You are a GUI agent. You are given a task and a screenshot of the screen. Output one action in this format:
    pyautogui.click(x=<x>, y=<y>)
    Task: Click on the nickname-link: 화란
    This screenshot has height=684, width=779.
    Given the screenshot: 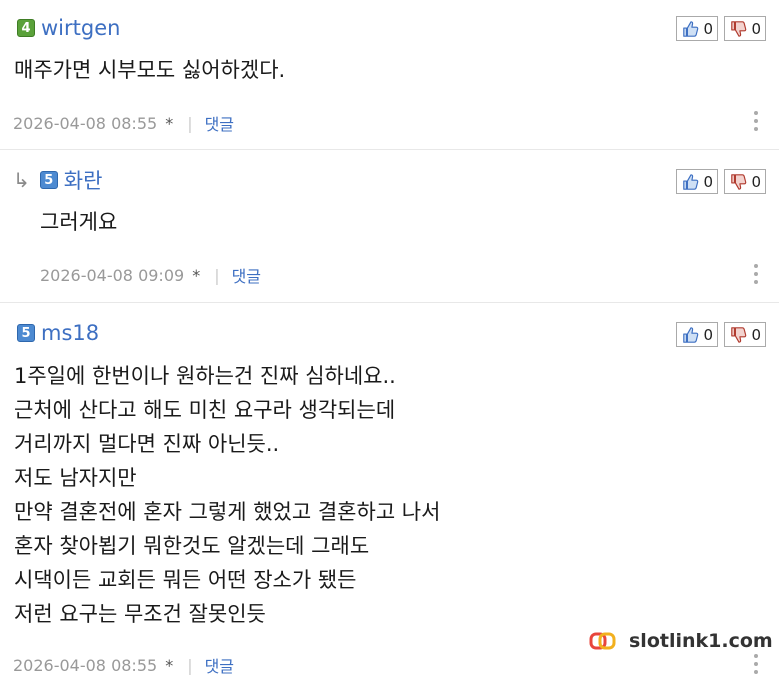 What is the action you would take?
    pyautogui.click(x=83, y=180)
    